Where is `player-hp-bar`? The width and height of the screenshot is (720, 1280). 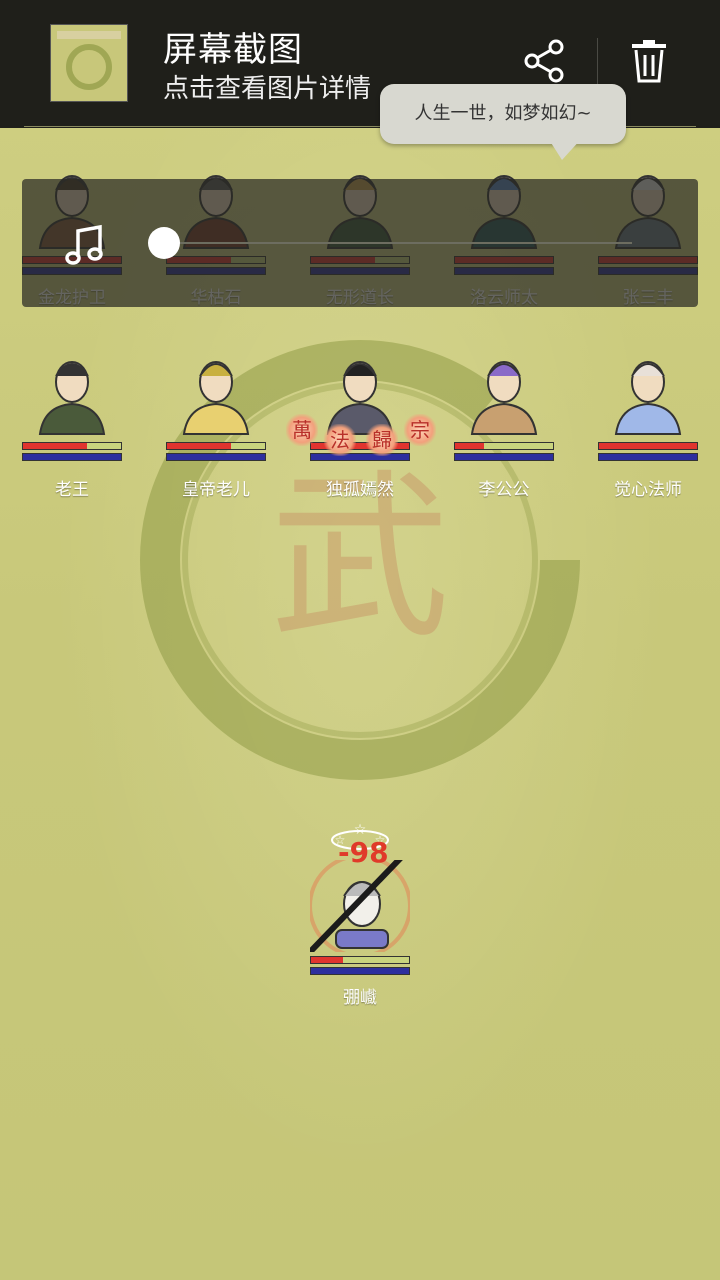 player-hp-bar is located at coordinates (360, 960).